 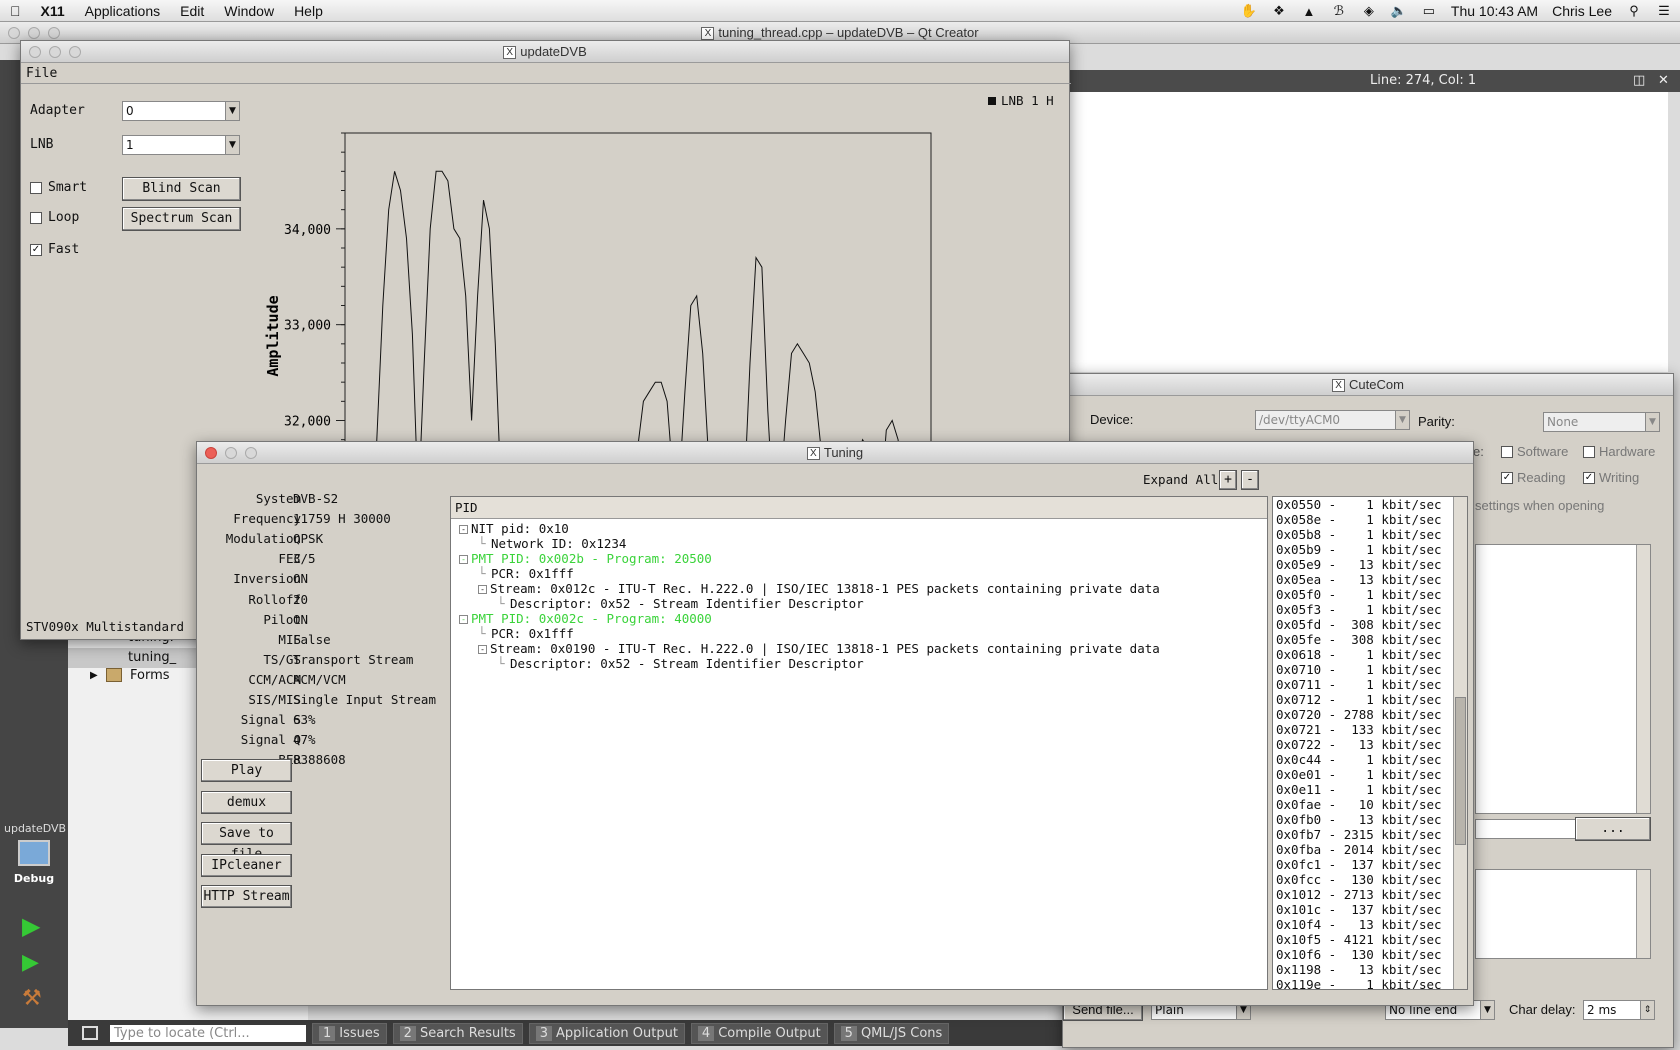 What do you see at coordinates (181, 145) in the screenshot?
I see `lnb-combo: 1 ▼` at bounding box center [181, 145].